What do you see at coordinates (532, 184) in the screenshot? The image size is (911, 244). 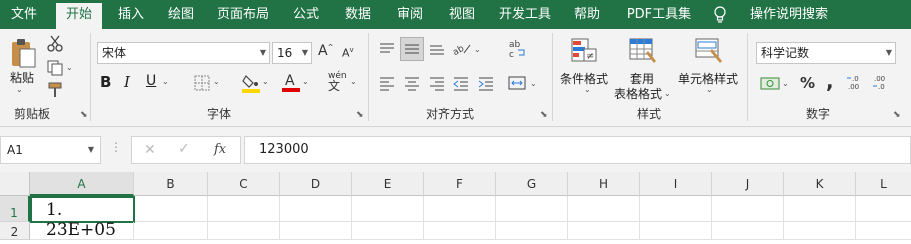 I see `column-header-g: G` at bounding box center [532, 184].